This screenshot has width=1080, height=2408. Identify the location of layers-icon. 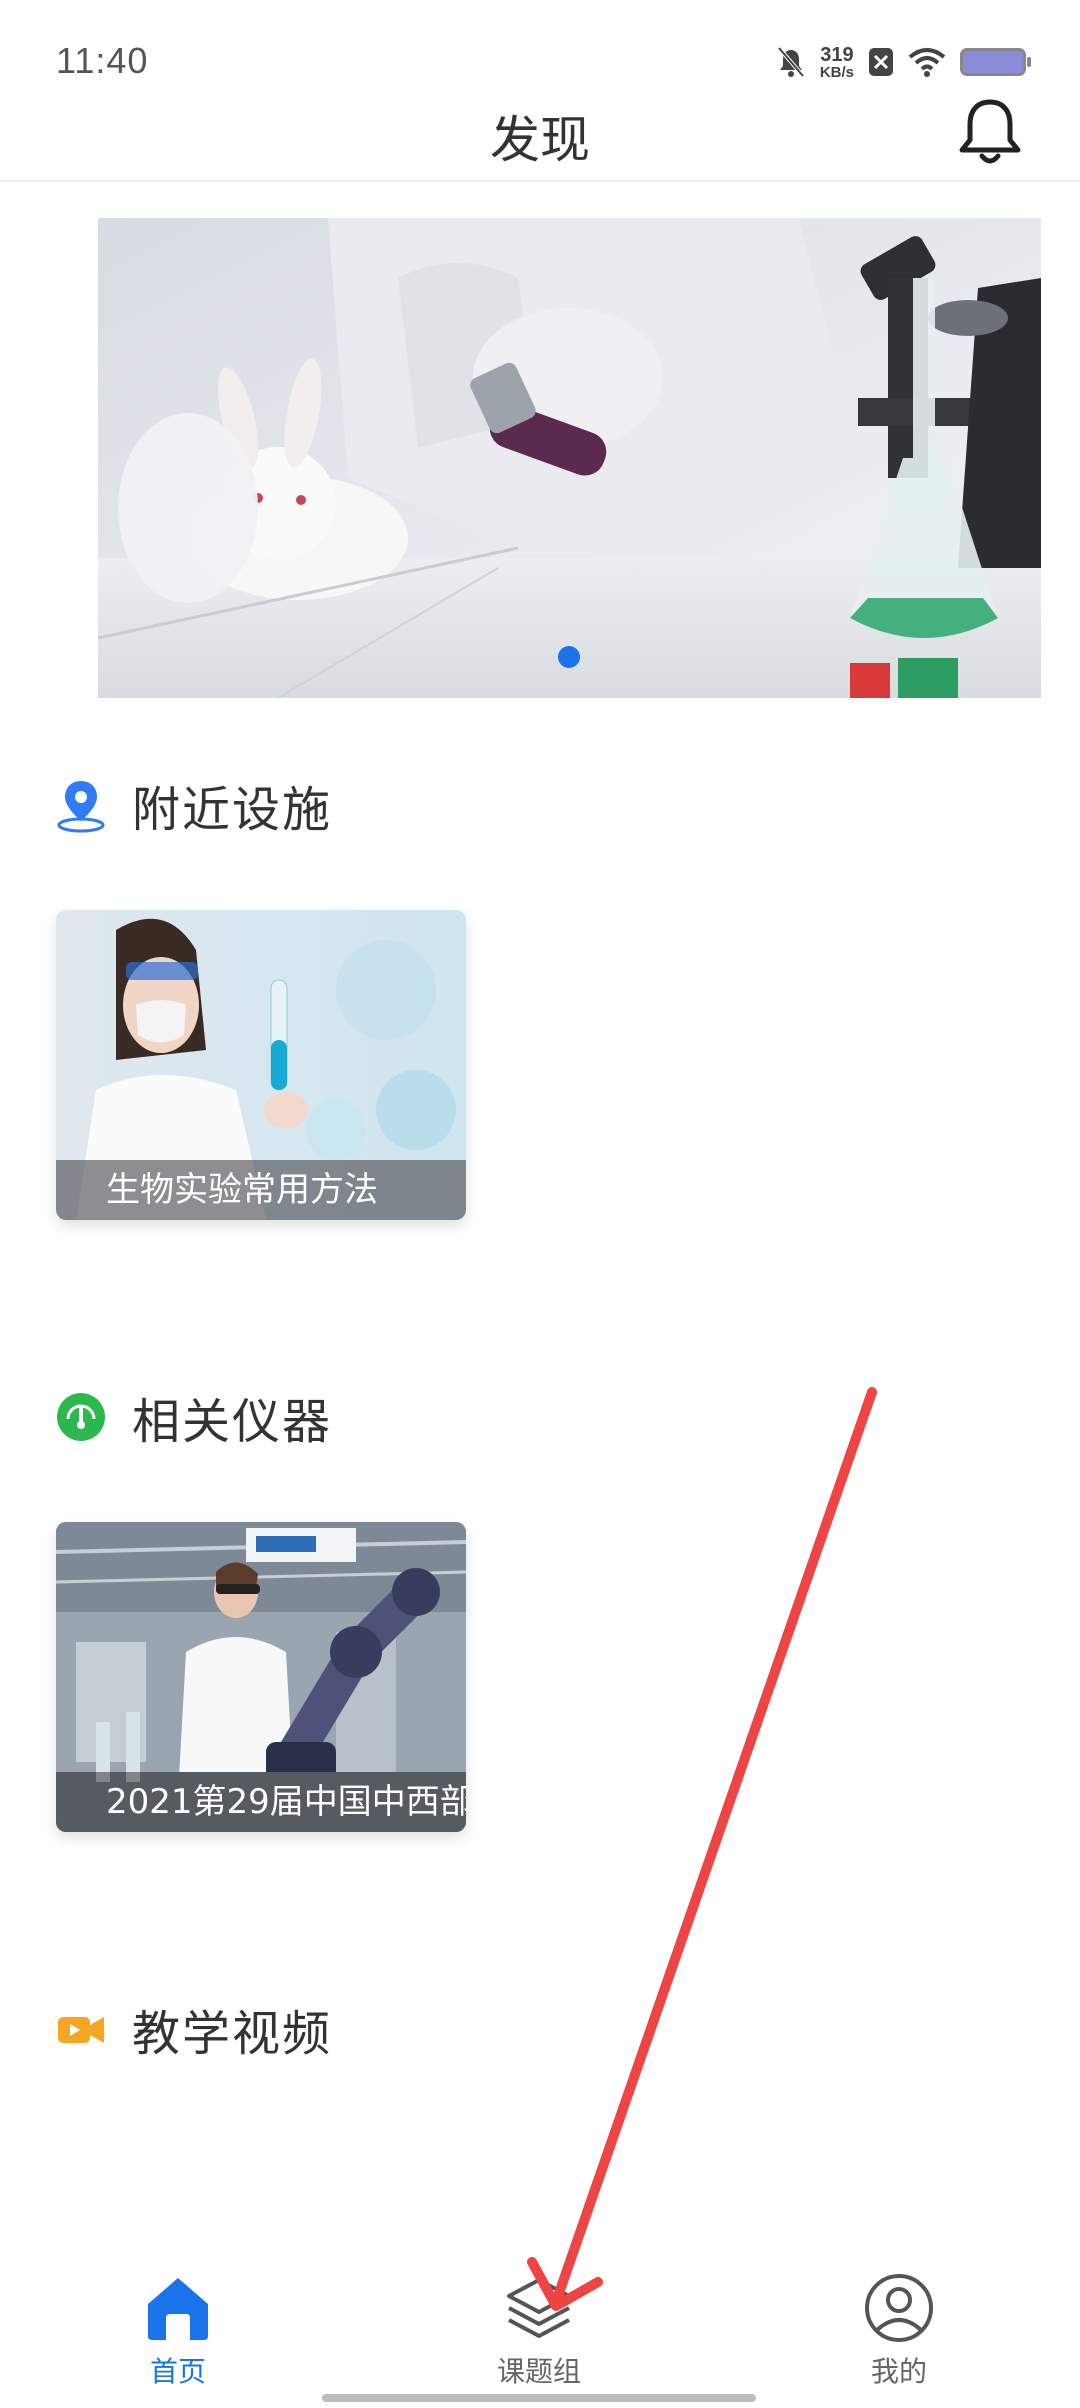
(539, 2308).